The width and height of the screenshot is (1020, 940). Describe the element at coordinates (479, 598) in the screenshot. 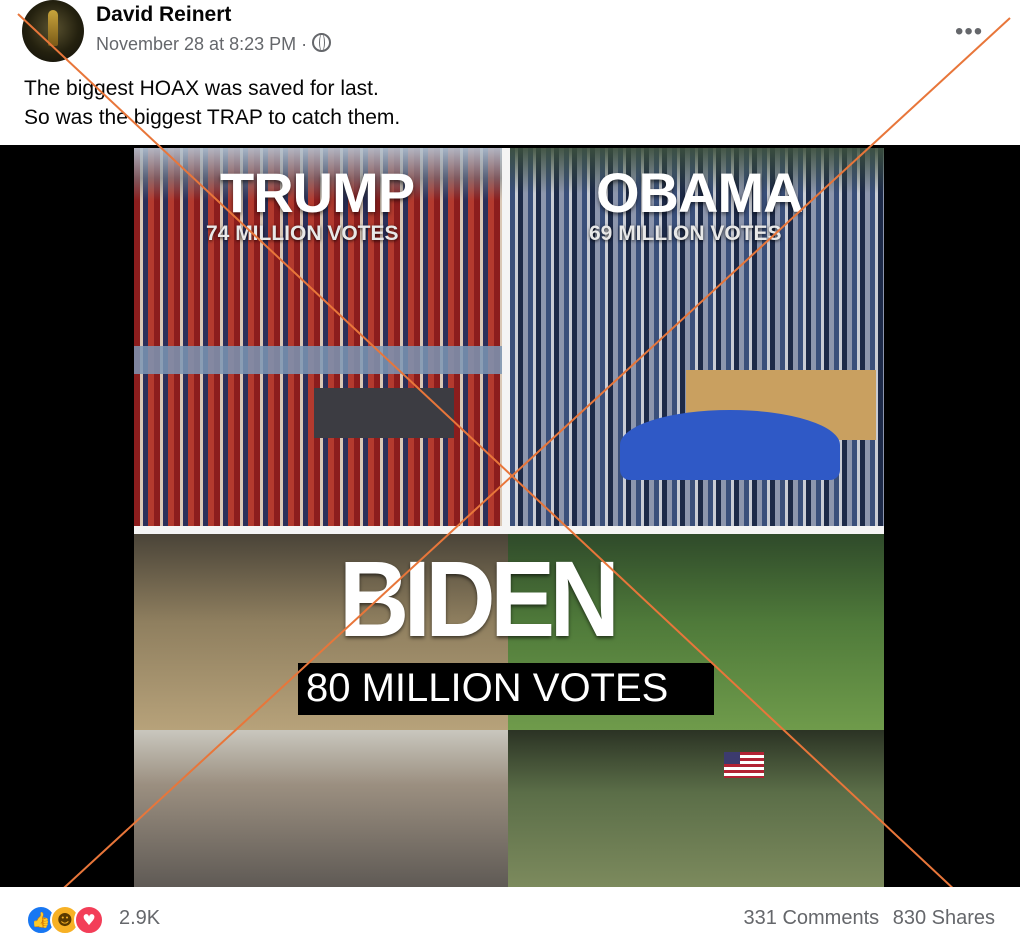

I see `biden-title: BIDEN` at that location.